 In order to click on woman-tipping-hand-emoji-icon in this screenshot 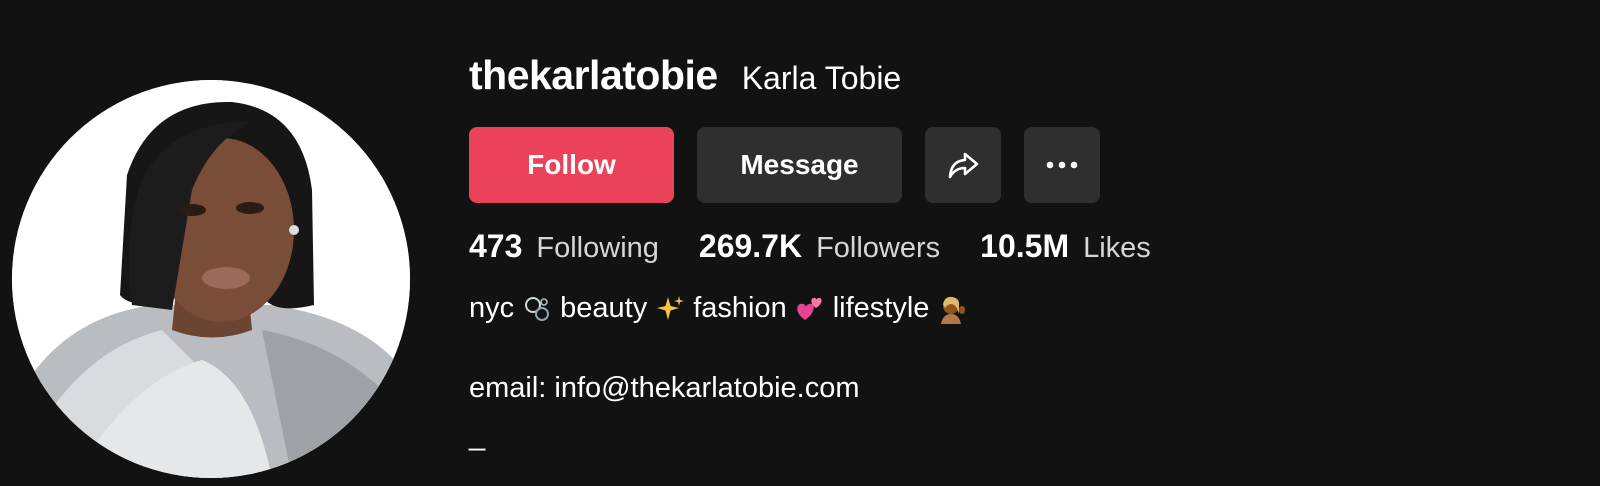, I will do `click(953, 310)`.